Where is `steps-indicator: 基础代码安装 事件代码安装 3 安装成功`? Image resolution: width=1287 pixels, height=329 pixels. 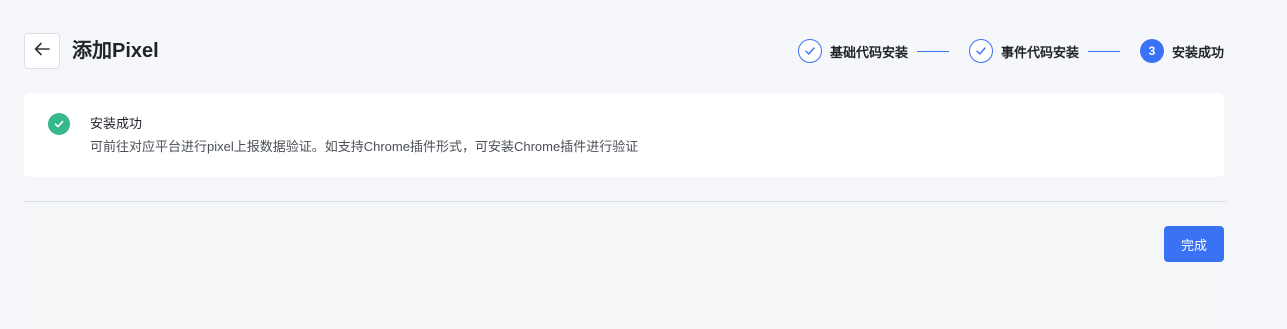 steps-indicator: 基础代码安装 事件代码安装 3 安装成功 is located at coordinates (1010, 51).